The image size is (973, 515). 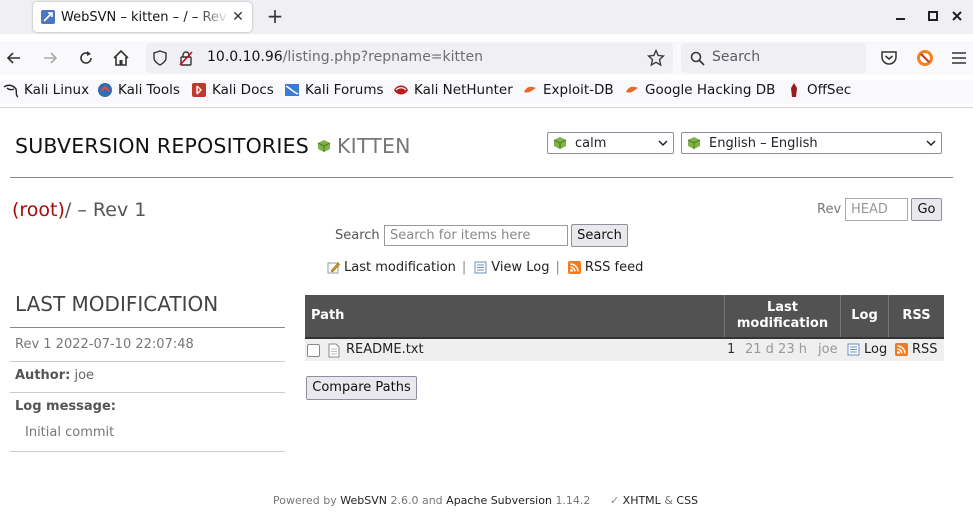 I want to click on file-icon, so click(x=334, y=350).